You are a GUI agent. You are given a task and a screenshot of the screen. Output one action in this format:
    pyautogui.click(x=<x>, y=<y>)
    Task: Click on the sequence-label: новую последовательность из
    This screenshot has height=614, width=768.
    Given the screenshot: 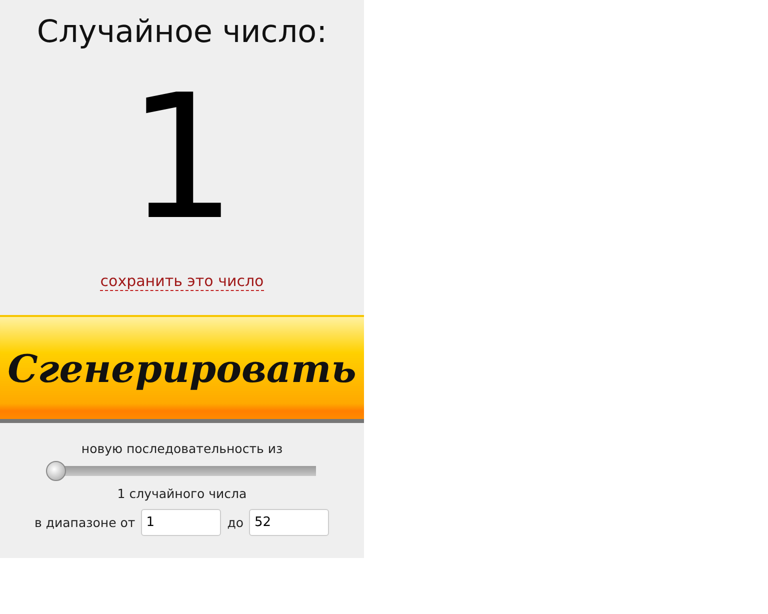 What is the action you would take?
    pyautogui.click(x=182, y=448)
    